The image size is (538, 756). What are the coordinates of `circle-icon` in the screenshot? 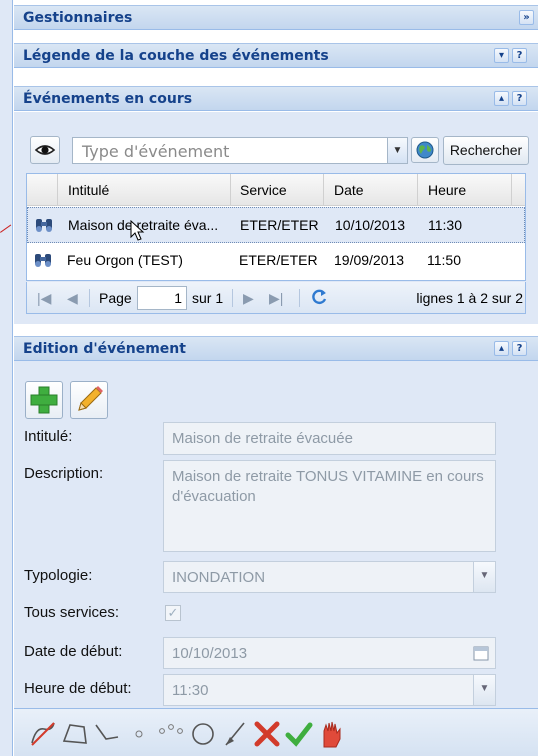 It's located at (203, 734).